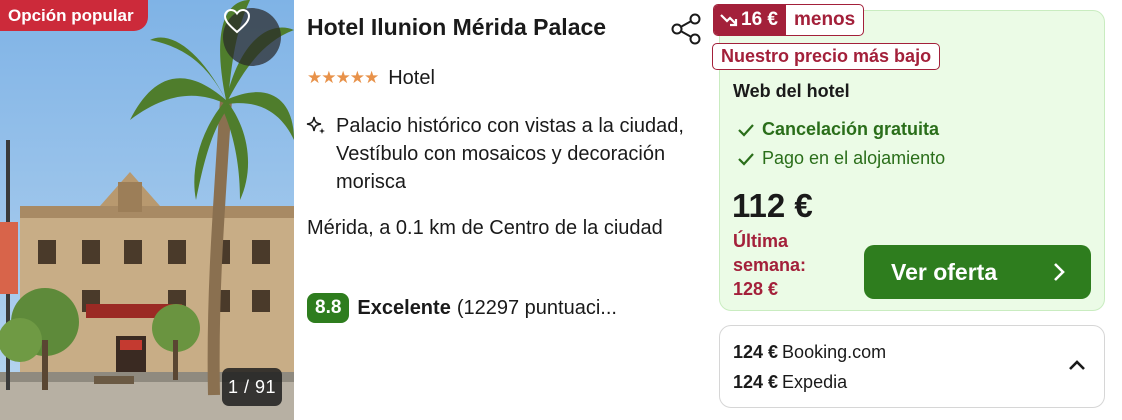 Image resolution: width=1122 pixels, height=420 pixels. I want to click on feature-free-cancellation: Cancelación gratuita, so click(838, 129).